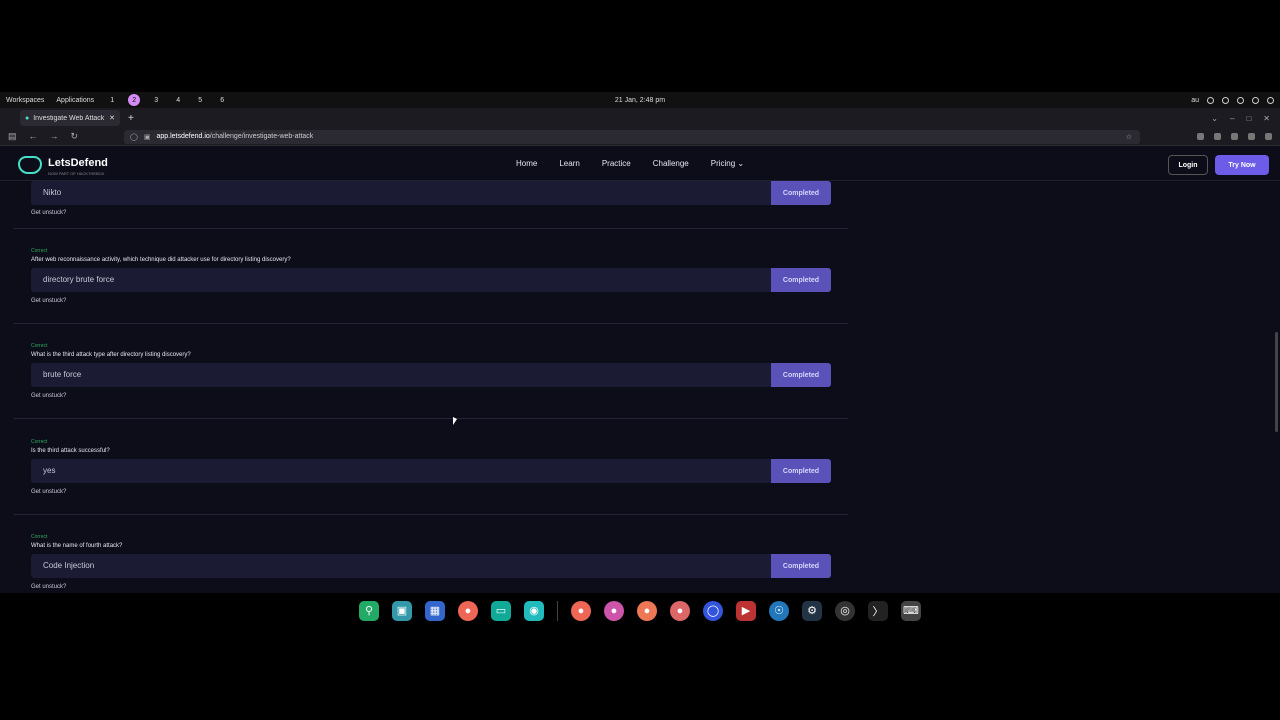 Image resolution: width=1280 pixels, height=720 pixels. I want to click on workspace-4: 4, so click(178, 100).